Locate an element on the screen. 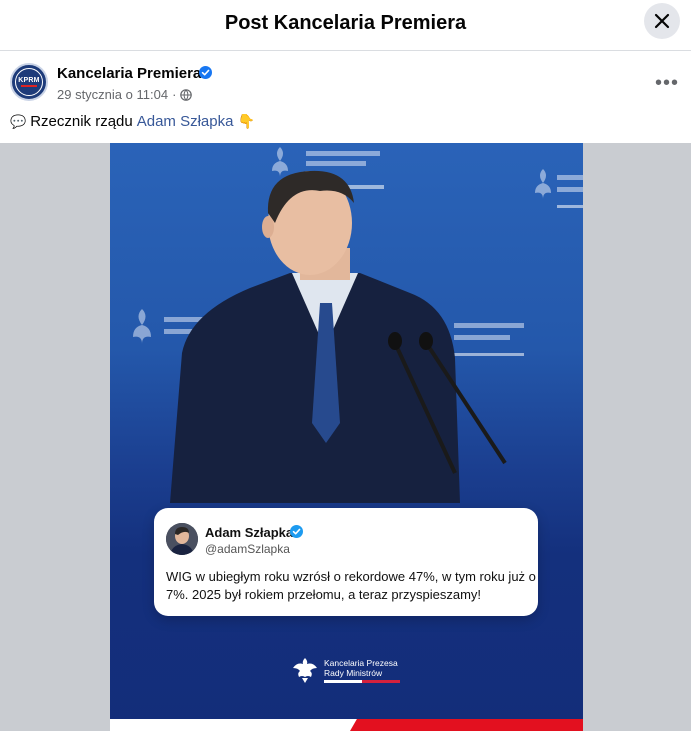 The height and width of the screenshot is (731, 691). bottom-red-strip is located at coordinates (466, 725).